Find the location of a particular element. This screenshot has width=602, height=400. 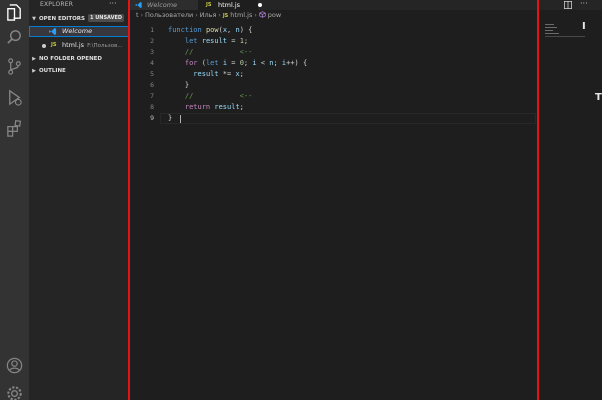

chevron-down-icon: ▼ is located at coordinates (34, 19).